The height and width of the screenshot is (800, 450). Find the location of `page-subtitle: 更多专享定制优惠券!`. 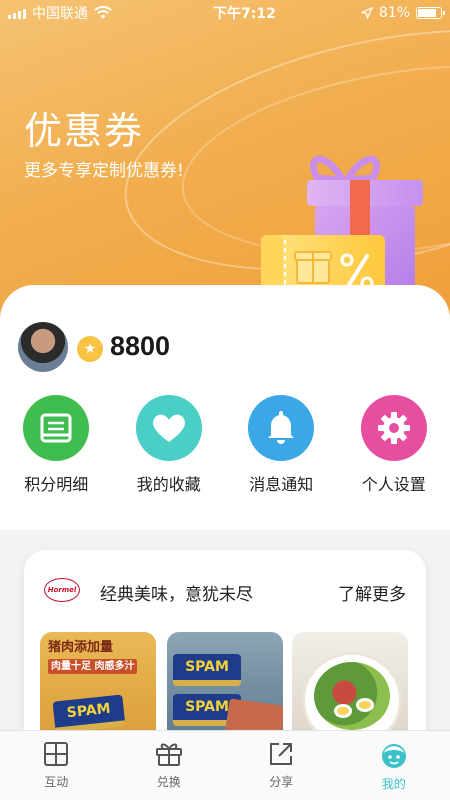

page-subtitle: 更多专享定制优惠券! is located at coordinates (104, 171).